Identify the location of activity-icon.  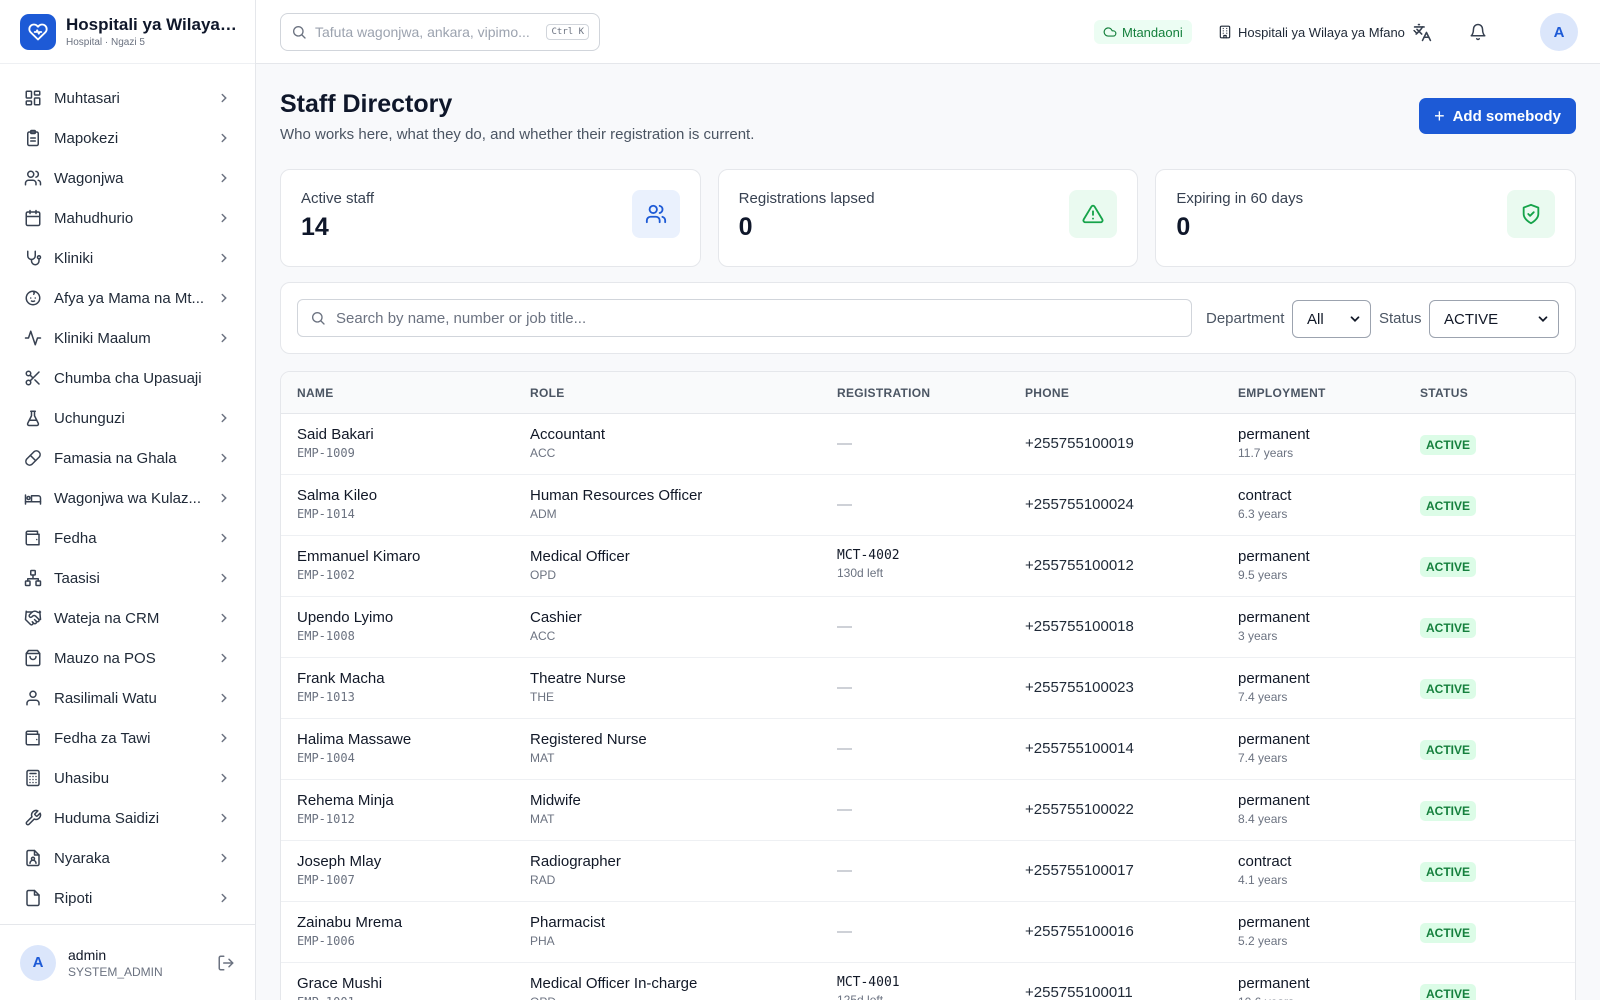
(33, 338).